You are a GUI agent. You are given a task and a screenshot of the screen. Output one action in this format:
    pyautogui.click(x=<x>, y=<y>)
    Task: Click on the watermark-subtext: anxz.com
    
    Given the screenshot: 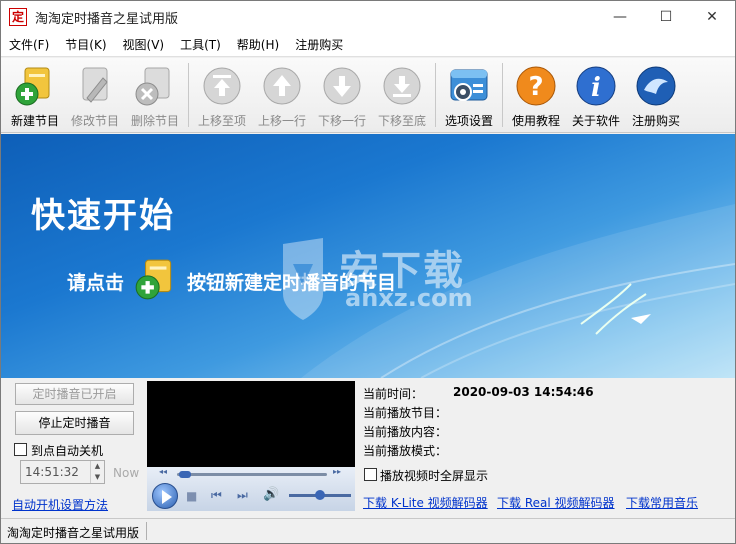 What is the action you would take?
    pyautogui.click(x=409, y=298)
    